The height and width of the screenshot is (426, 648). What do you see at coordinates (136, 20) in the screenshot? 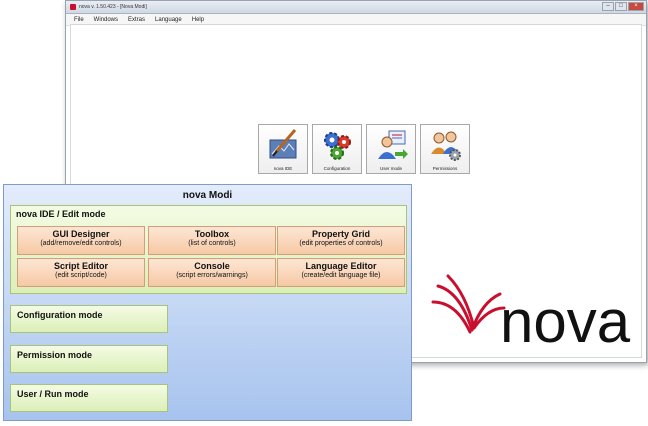
I see `menu-extras: Extras` at bounding box center [136, 20].